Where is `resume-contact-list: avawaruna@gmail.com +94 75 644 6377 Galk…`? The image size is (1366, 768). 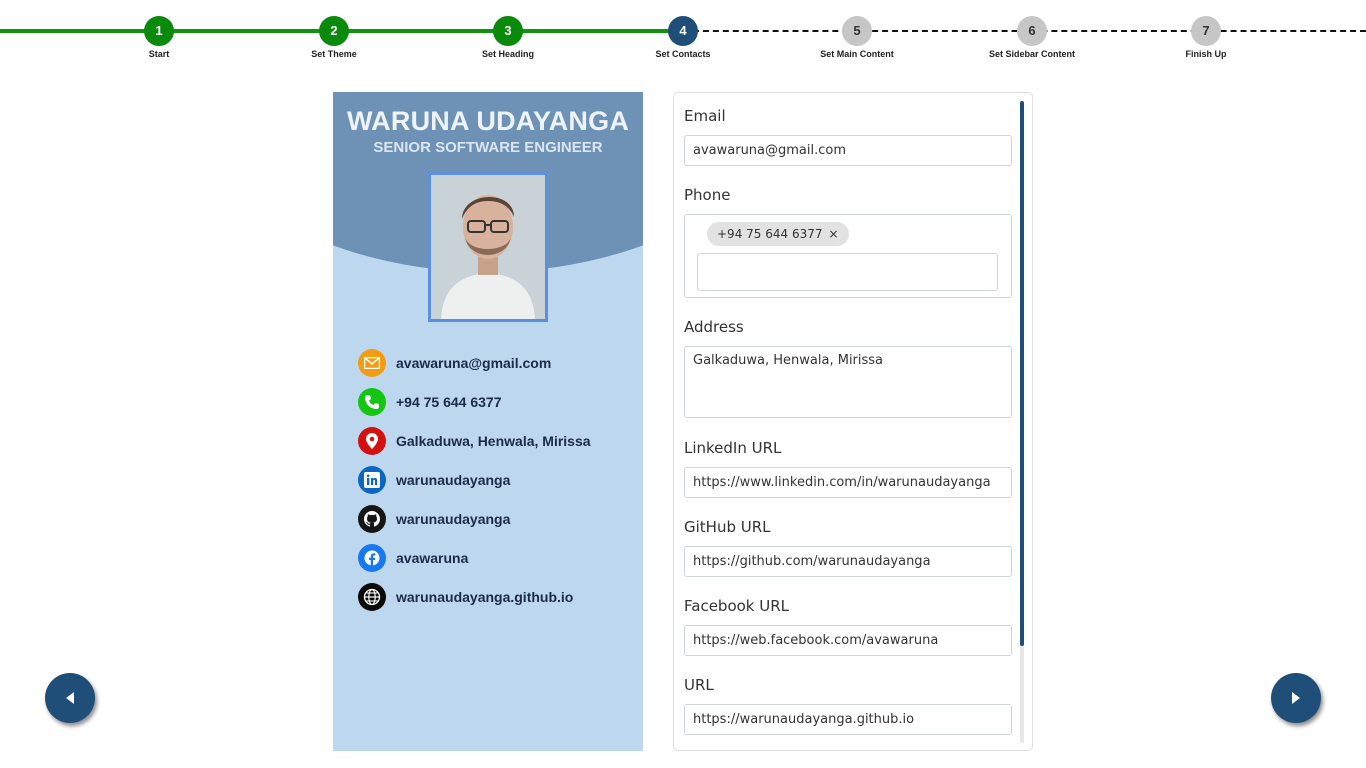
resume-contact-list: avawaruna@gmail.com +94 75 644 6377 Galk… is located at coordinates (474, 479).